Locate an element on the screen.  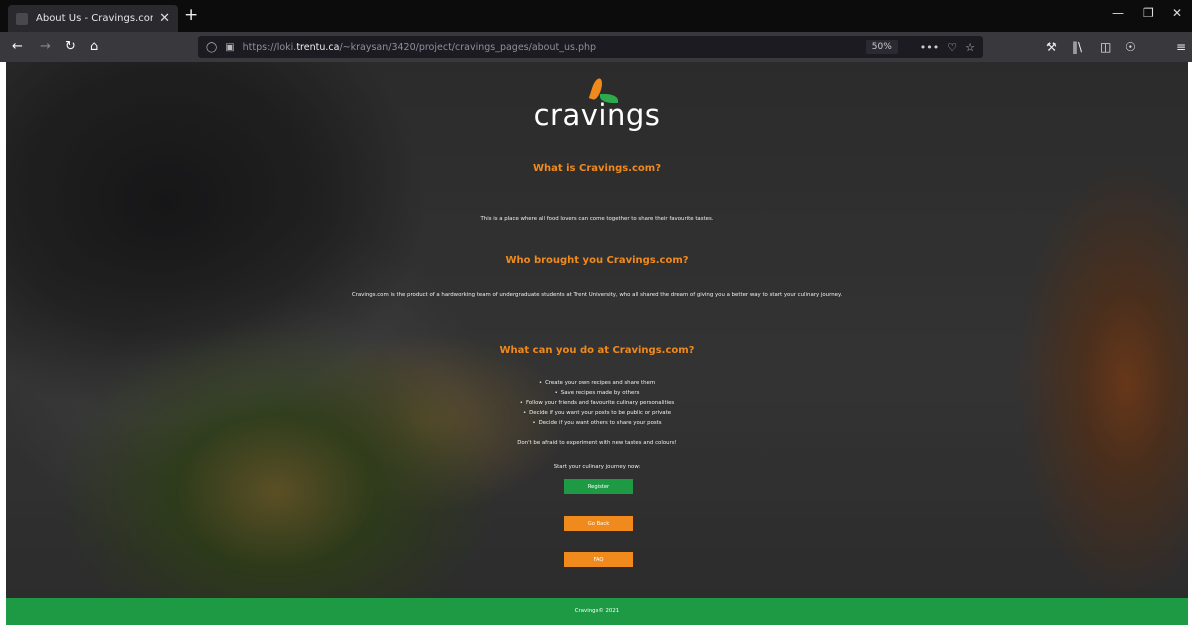
zoom-level: 50% is located at coordinates (881, 47).